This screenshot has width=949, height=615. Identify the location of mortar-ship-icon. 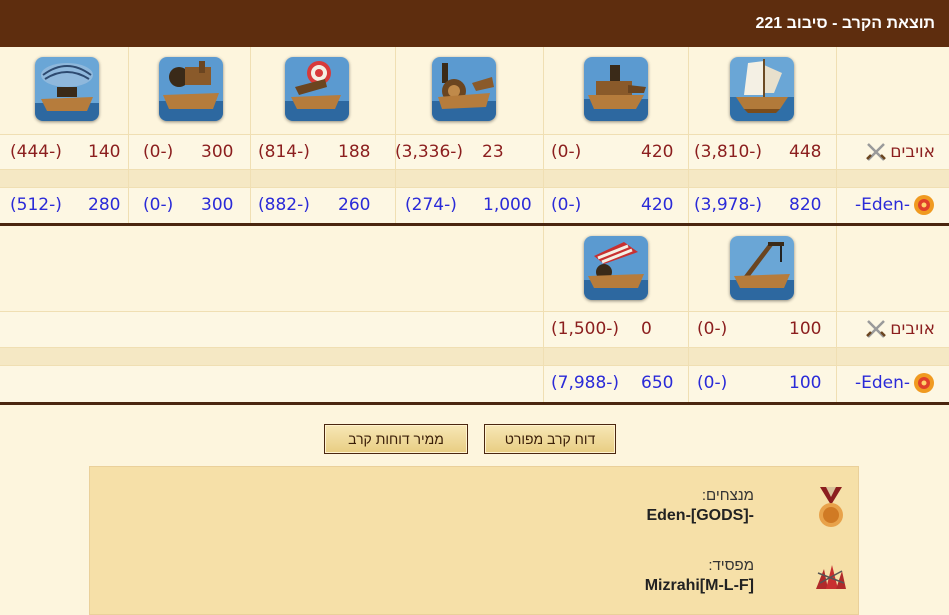
(191, 89).